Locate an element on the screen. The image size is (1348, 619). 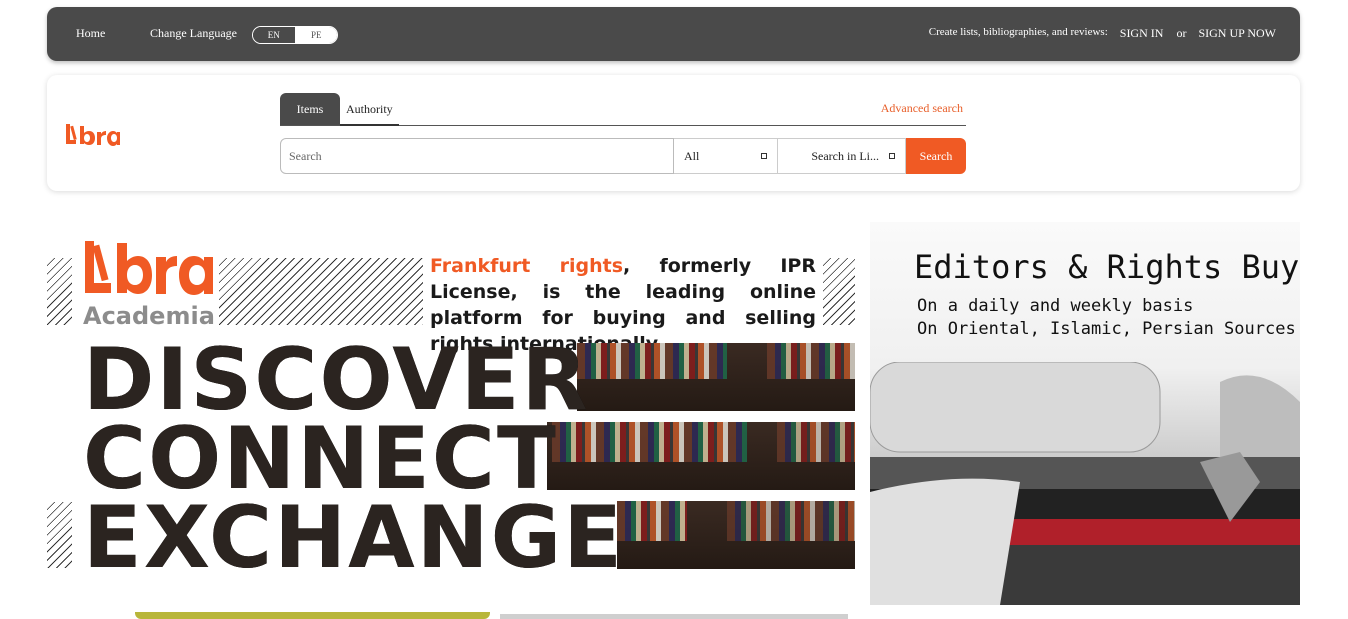
lang-en-option: EN is located at coordinates (274, 35).